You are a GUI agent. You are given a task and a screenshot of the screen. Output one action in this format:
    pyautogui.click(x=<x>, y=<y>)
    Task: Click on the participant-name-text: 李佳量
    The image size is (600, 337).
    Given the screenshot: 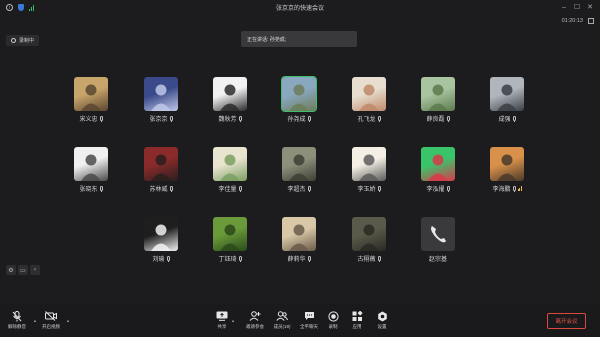 What is the action you would take?
    pyautogui.click(x=227, y=190)
    